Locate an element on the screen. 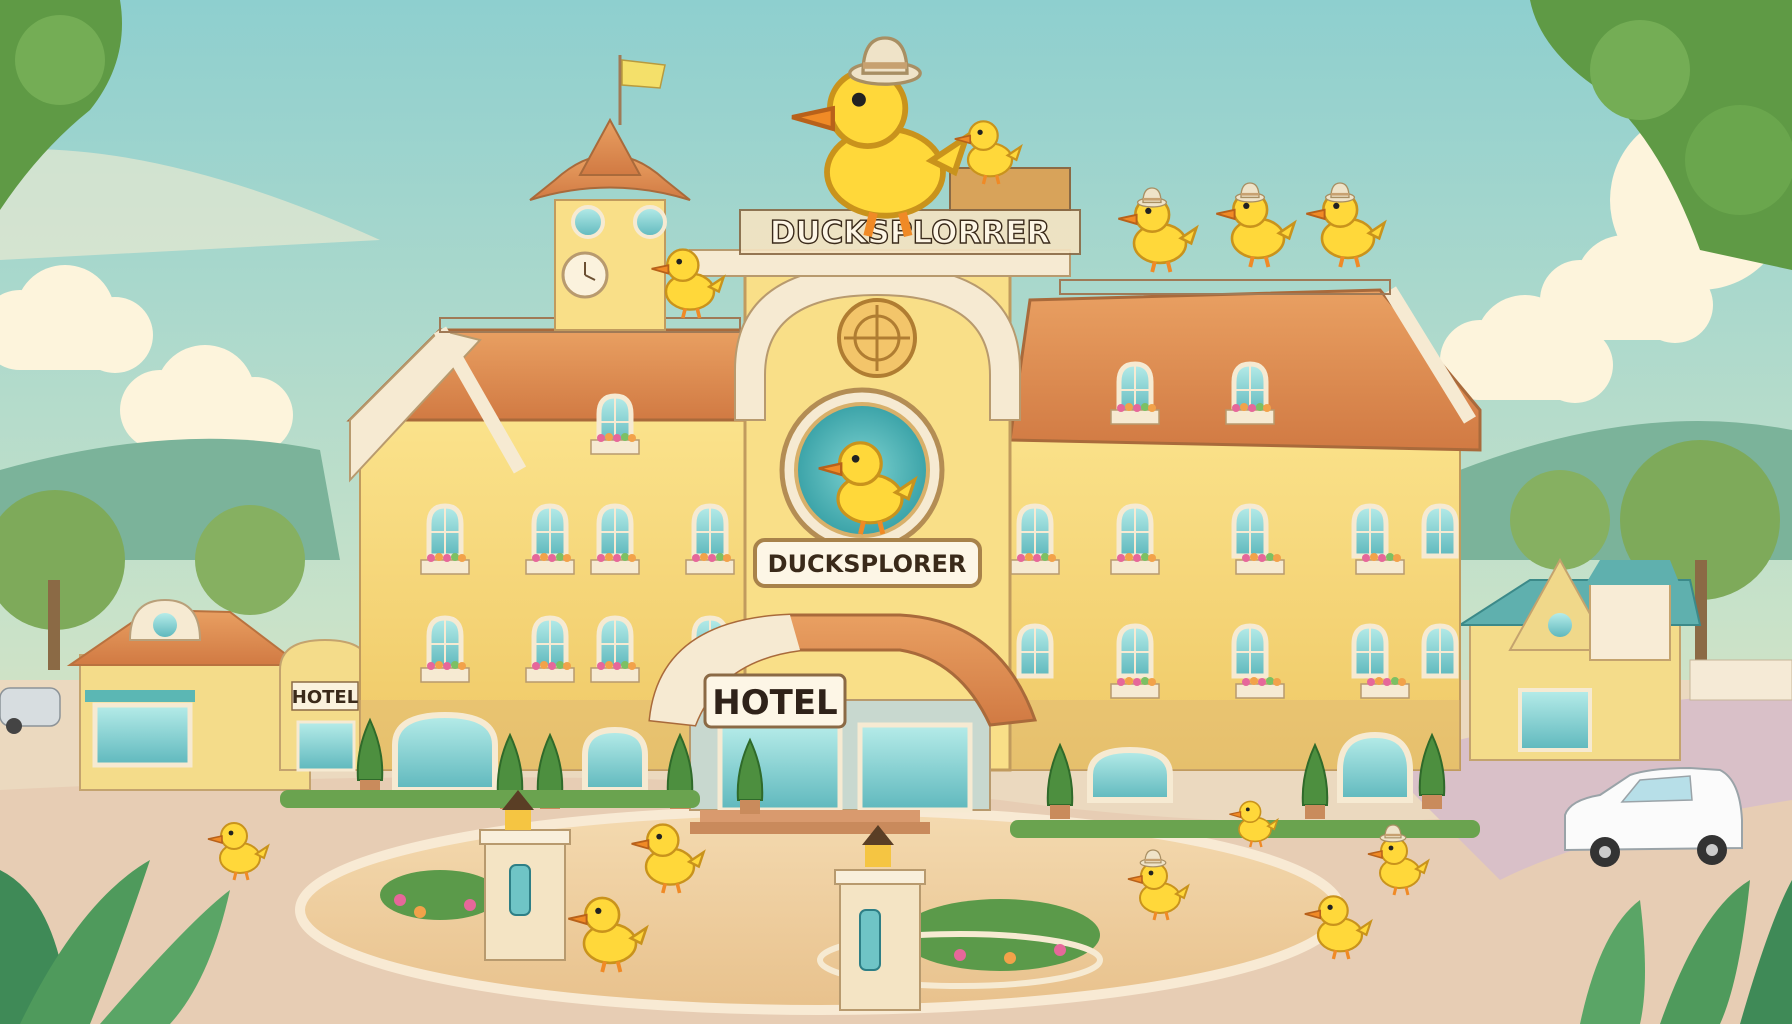 The height and width of the screenshot is (1024, 1792). annex-hotel-sign: HOTEL is located at coordinates (325, 697).